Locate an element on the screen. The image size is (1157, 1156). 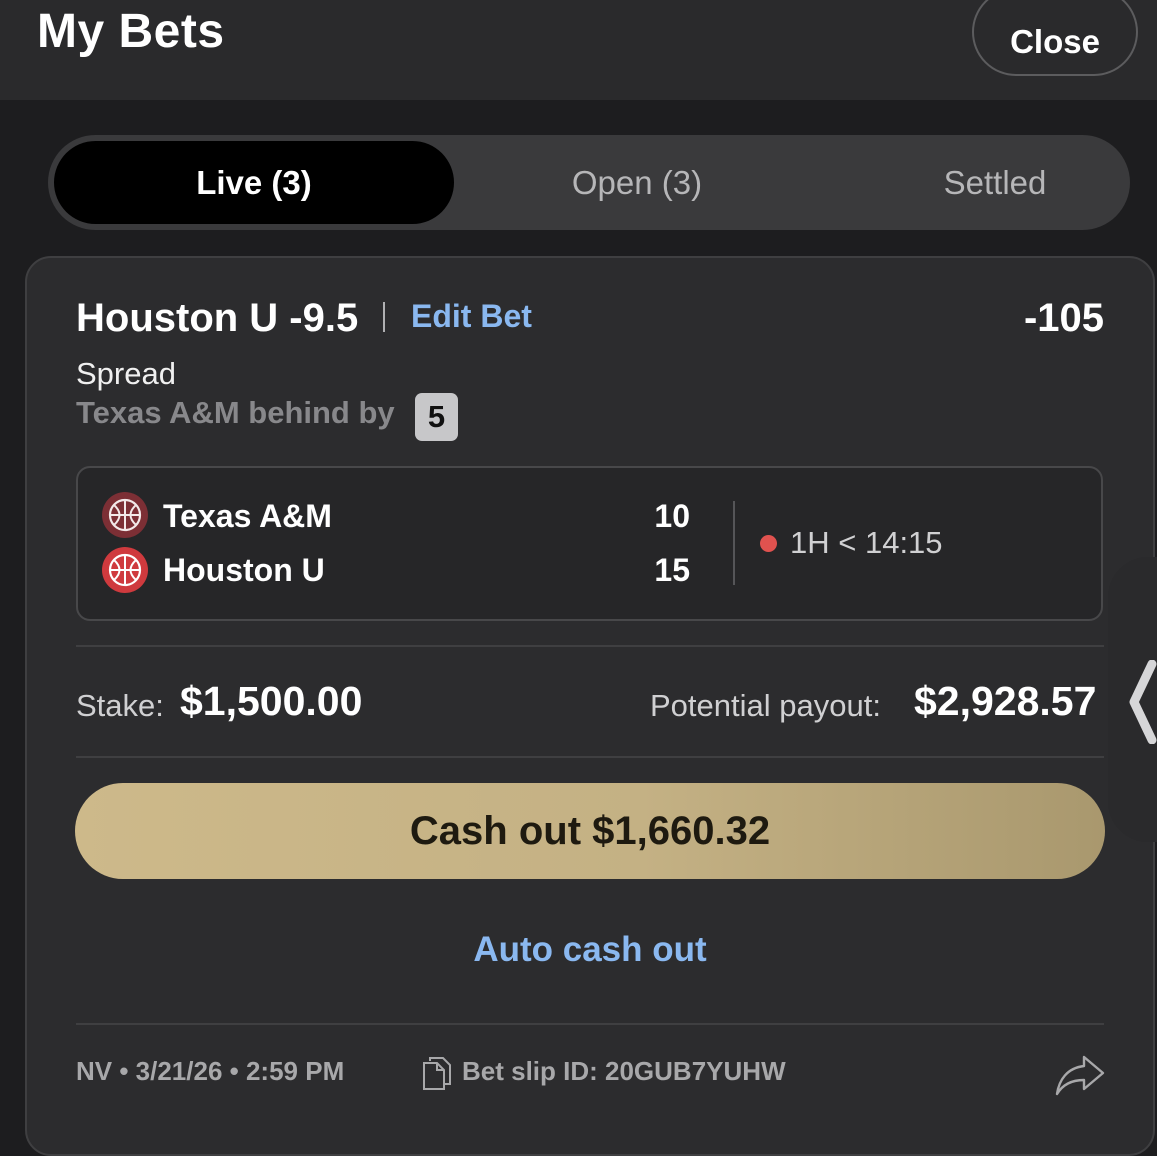
tab-open: Open (3) is located at coordinates (637, 182).